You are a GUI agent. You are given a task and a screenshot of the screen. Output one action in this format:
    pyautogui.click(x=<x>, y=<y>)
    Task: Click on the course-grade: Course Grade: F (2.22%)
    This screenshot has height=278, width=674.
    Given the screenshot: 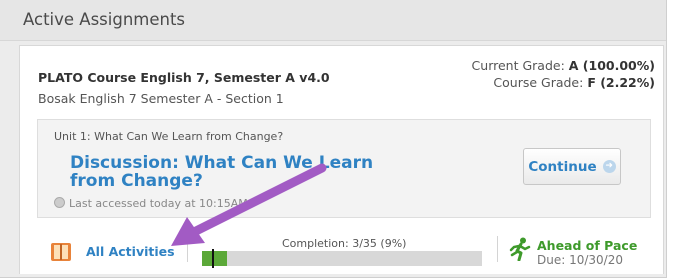 What is the action you would take?
    pyautogui.click(x=563, y=82)
    